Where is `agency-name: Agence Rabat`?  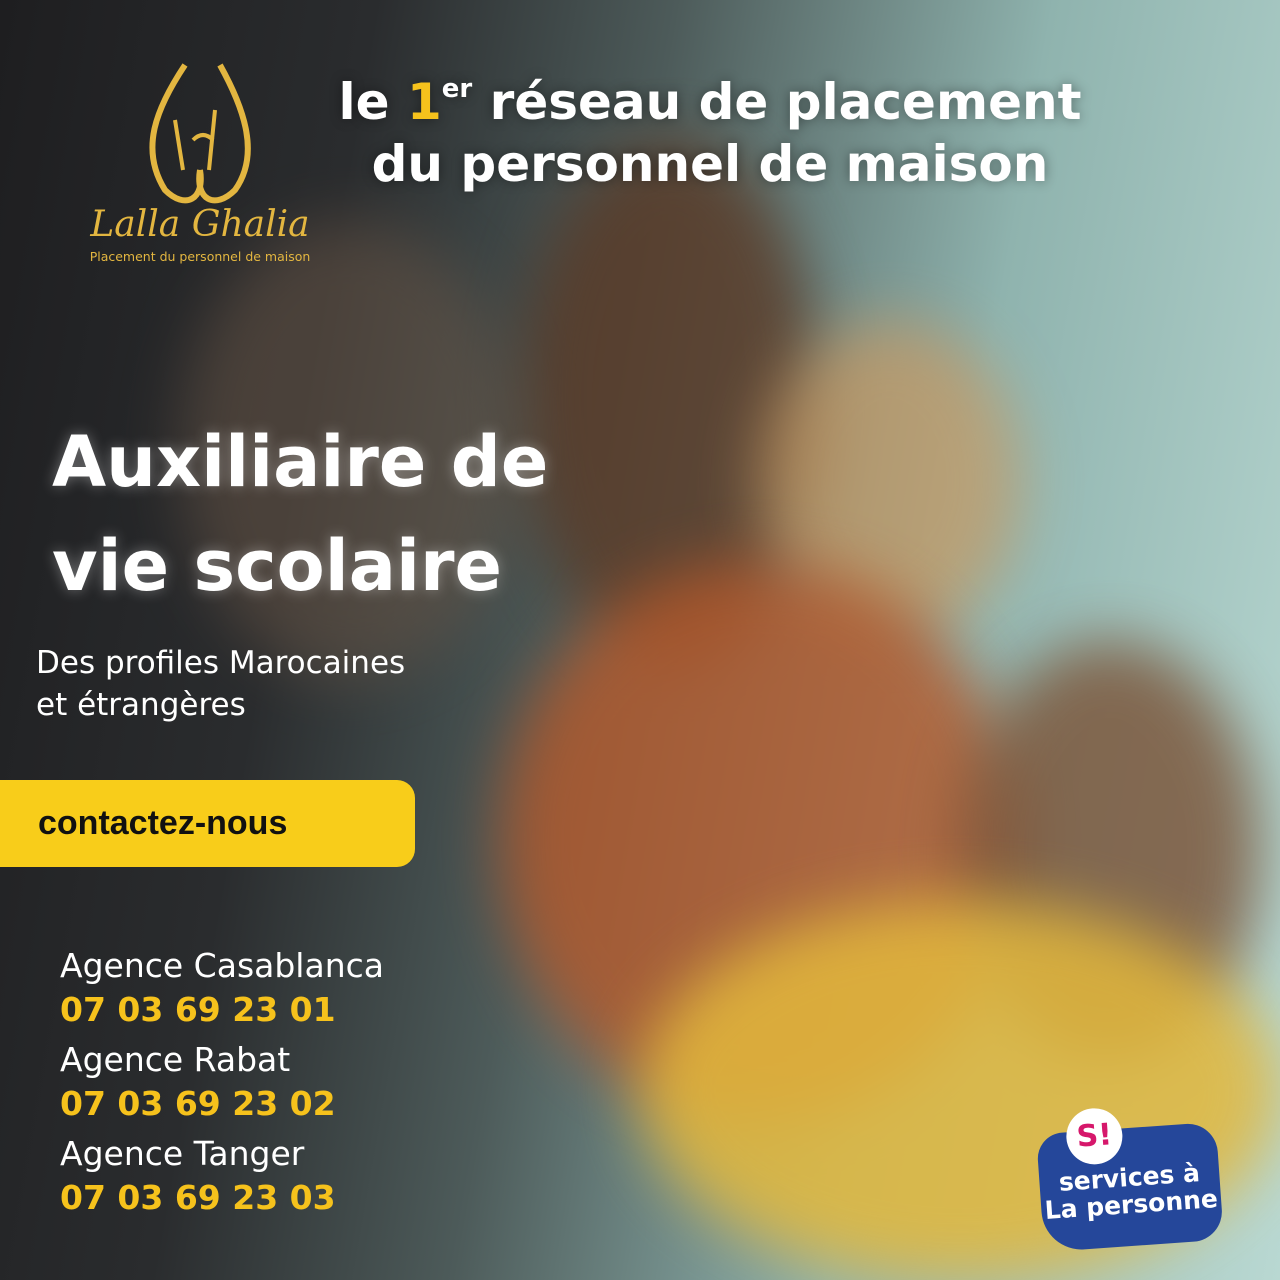
agency-name: Agence Rabat is located at coordinates (175, 1059).